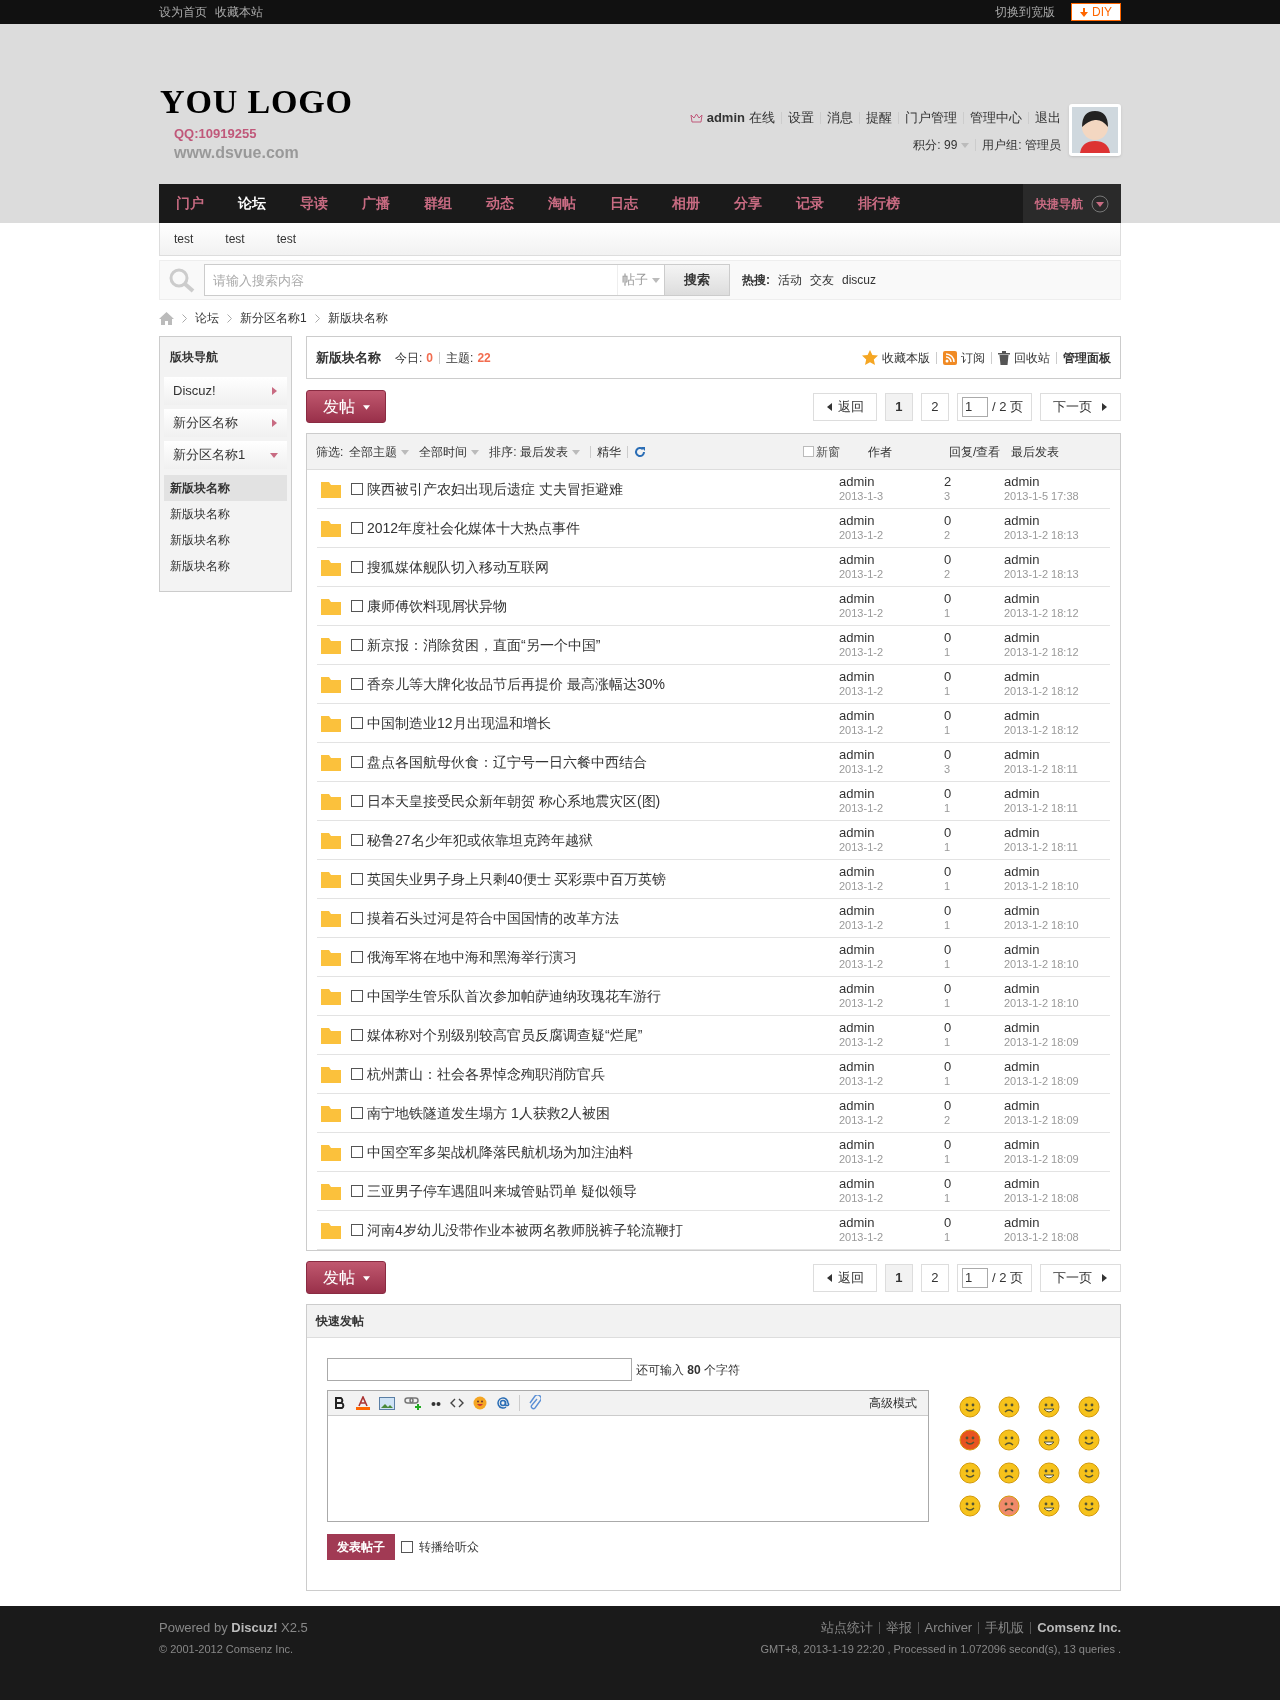 This screenshot has height=1700, width=1280. What do you see at coordinates (846, 1628) in the screenshot?
I see `footer-link: 站点统计` at bounding box center [846, 1628].